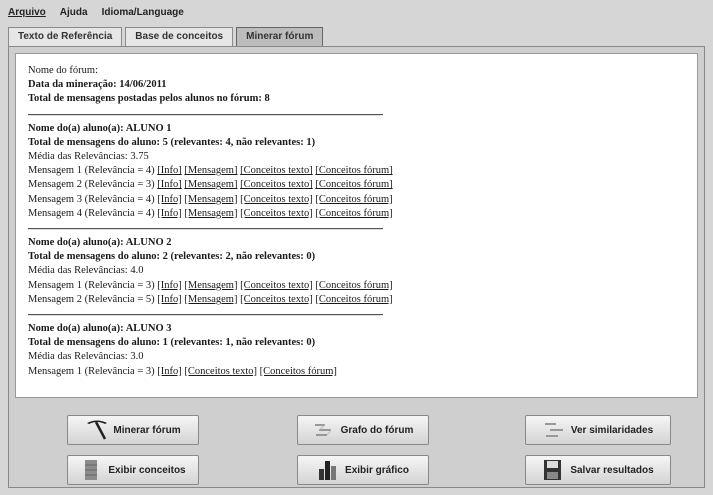 The height and width of the screenshot is (495, 713). What do you see at coordinates (377, 470) in the screenshot?
I see `show-chart-label: Exibir gráfico` at bounding box center [377, 470].